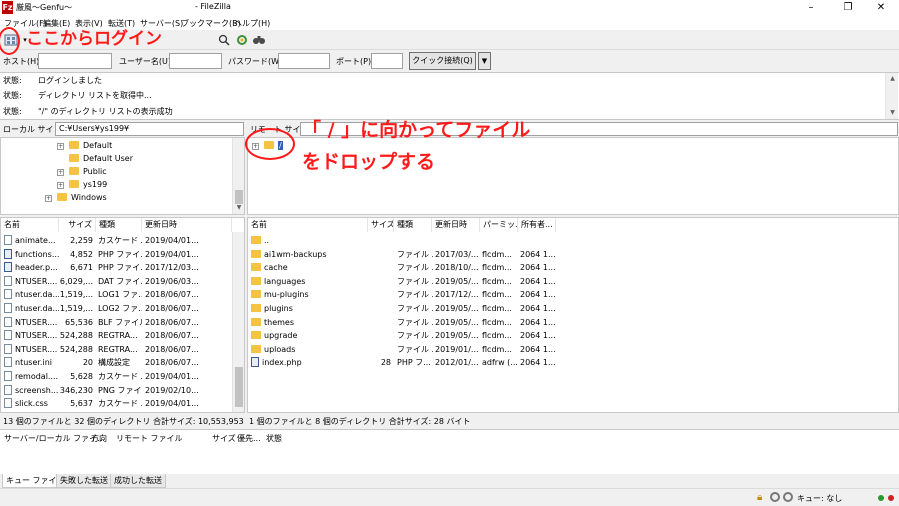 The width and height of the screenshot is (899, 506). Describe the element at coordinates (238, 322) in the screenshot. I see `local-list-scrollbar` at that location.